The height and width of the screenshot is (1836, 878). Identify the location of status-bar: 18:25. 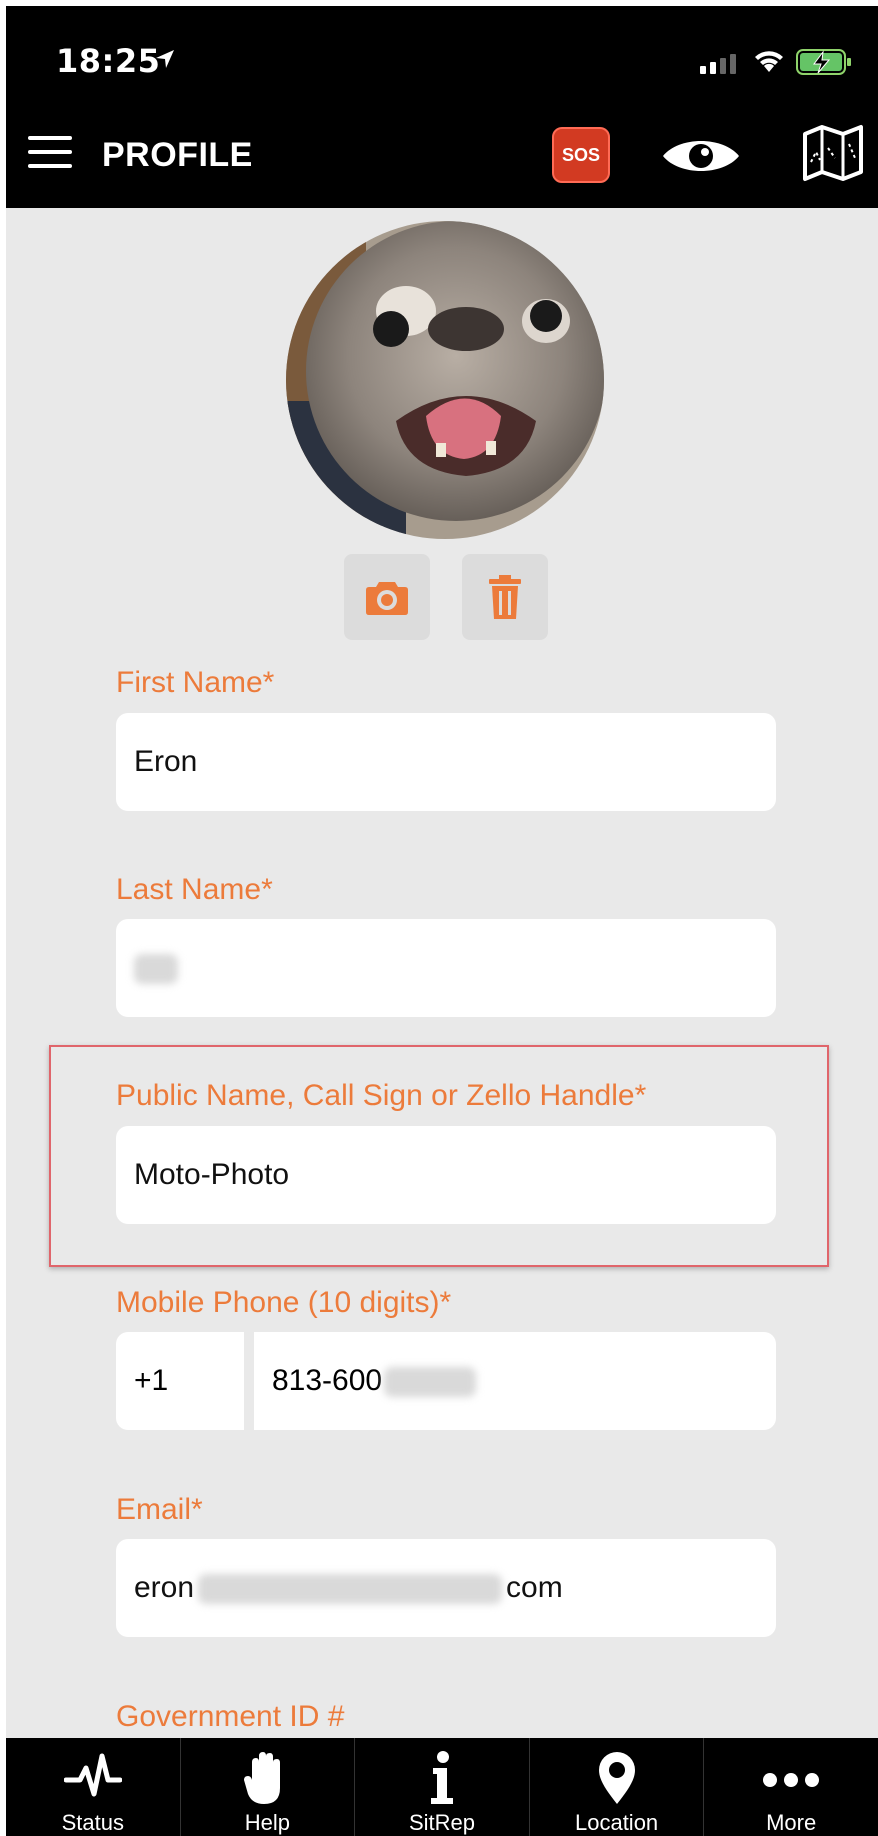
(442, 59).